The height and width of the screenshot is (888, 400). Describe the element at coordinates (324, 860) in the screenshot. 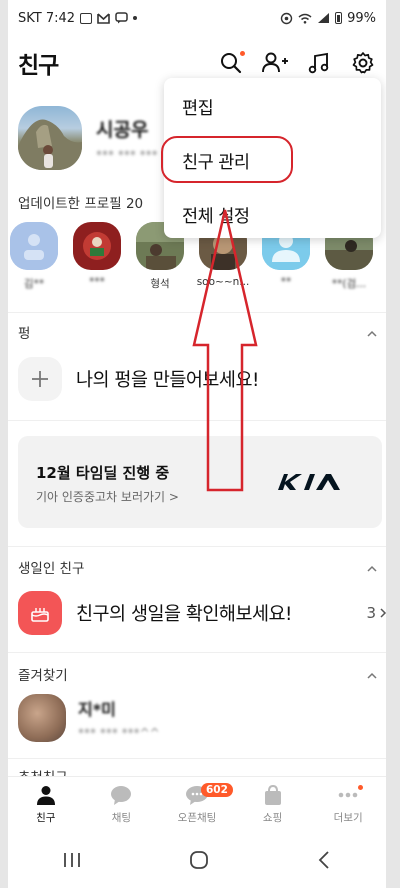

I see `back-icon` at that location.